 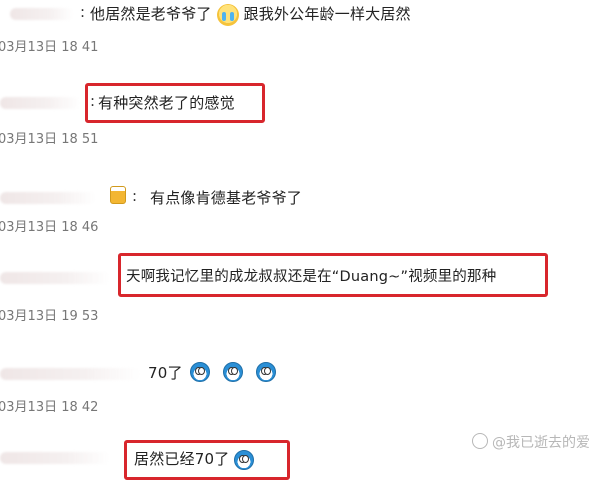 What do you see at coordinates (49, 316) in the screenshot?
I see `comment-timestamp: 03月13日 19 53` at bounding box center [49, 316].